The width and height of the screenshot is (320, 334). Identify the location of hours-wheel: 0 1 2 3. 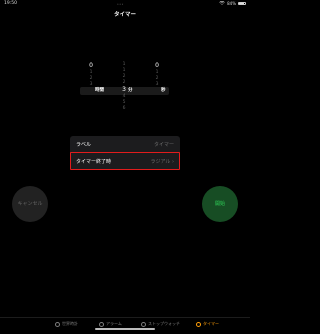
(91, 75).